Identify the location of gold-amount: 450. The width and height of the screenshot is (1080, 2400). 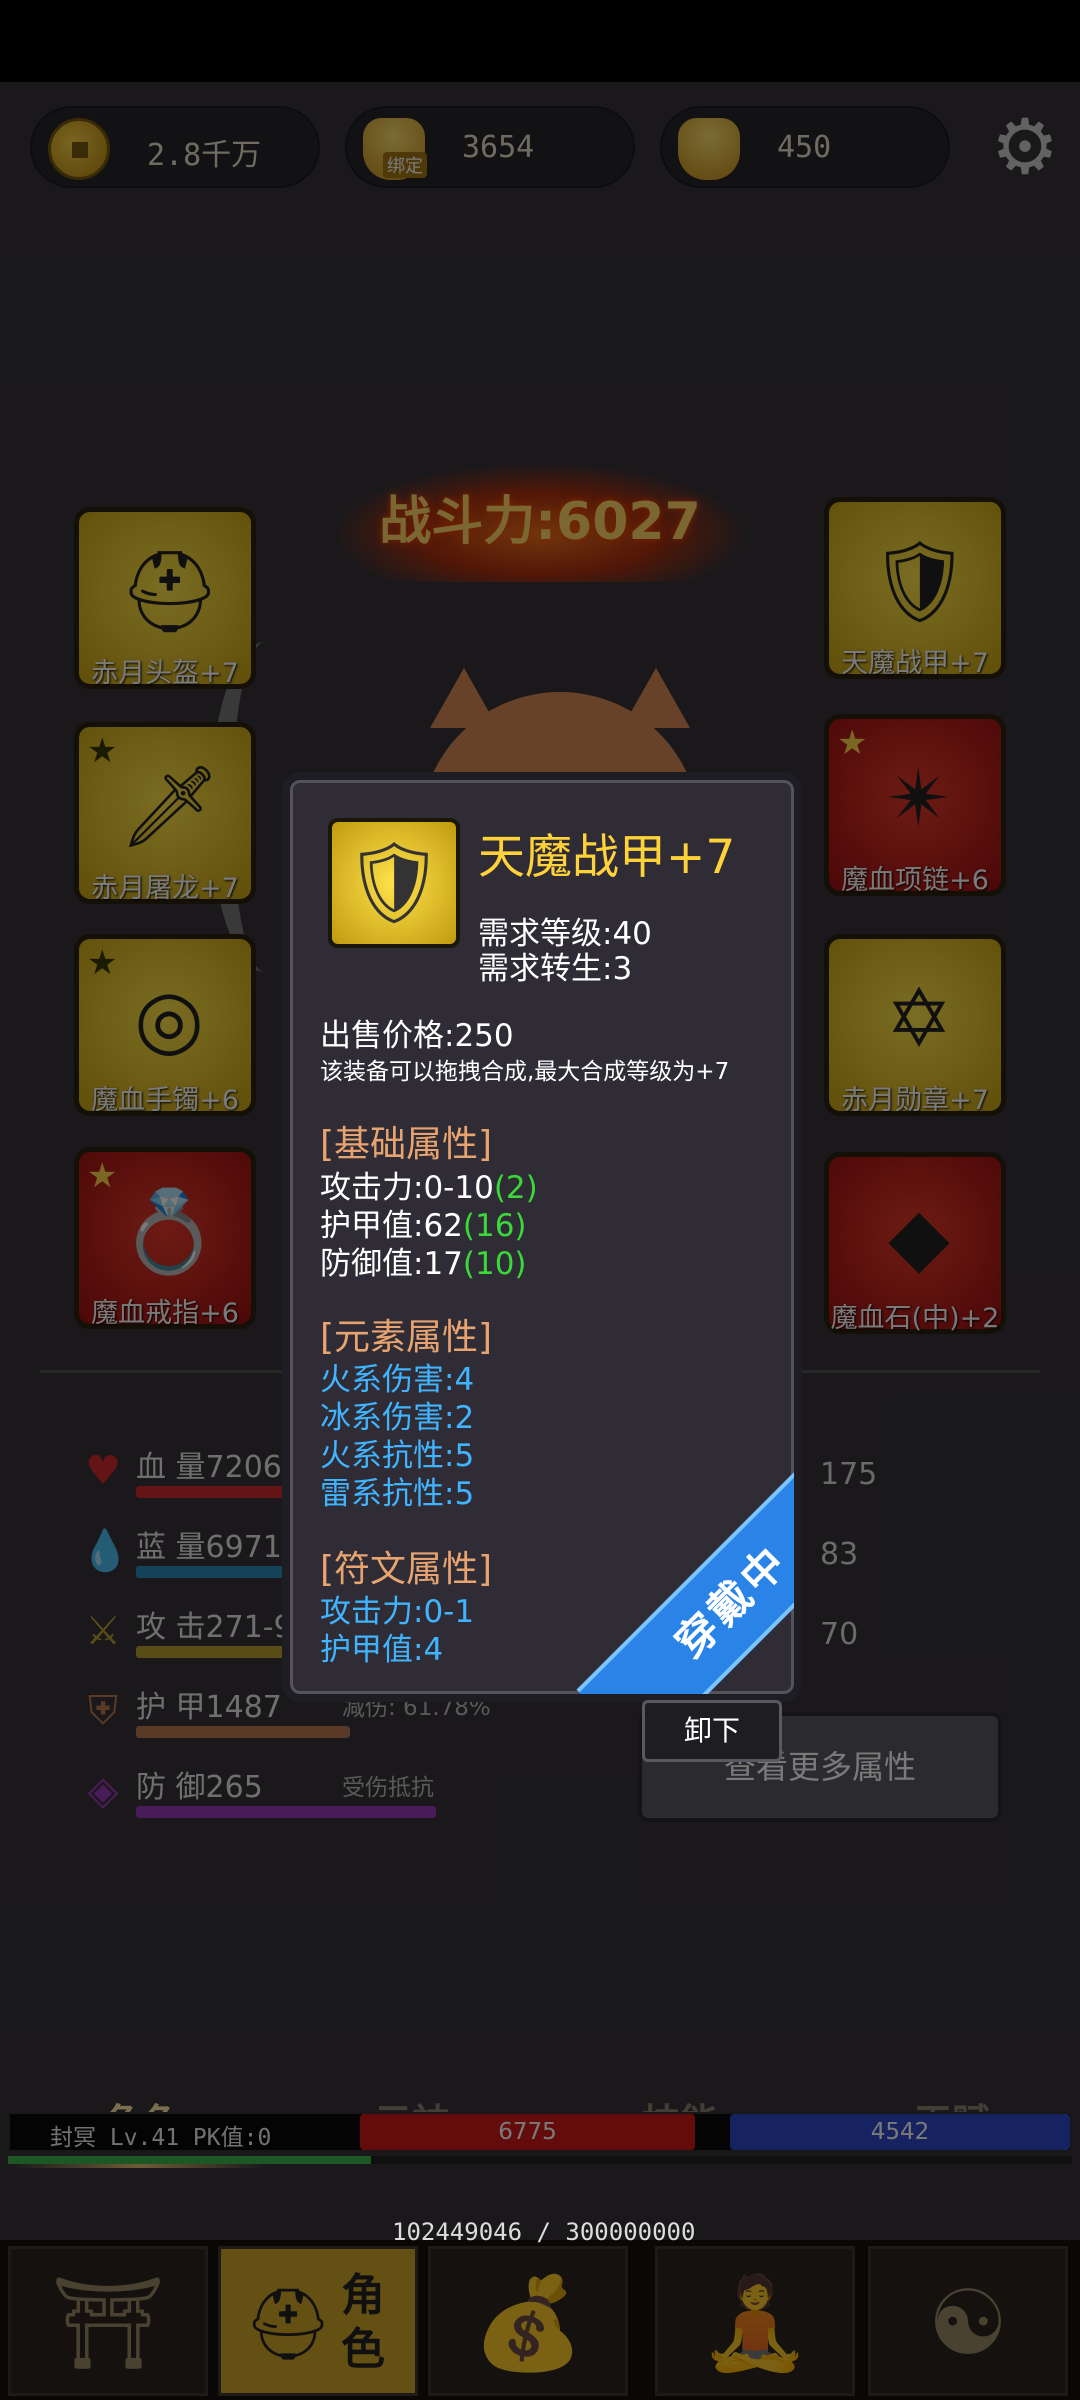
(804, 147).